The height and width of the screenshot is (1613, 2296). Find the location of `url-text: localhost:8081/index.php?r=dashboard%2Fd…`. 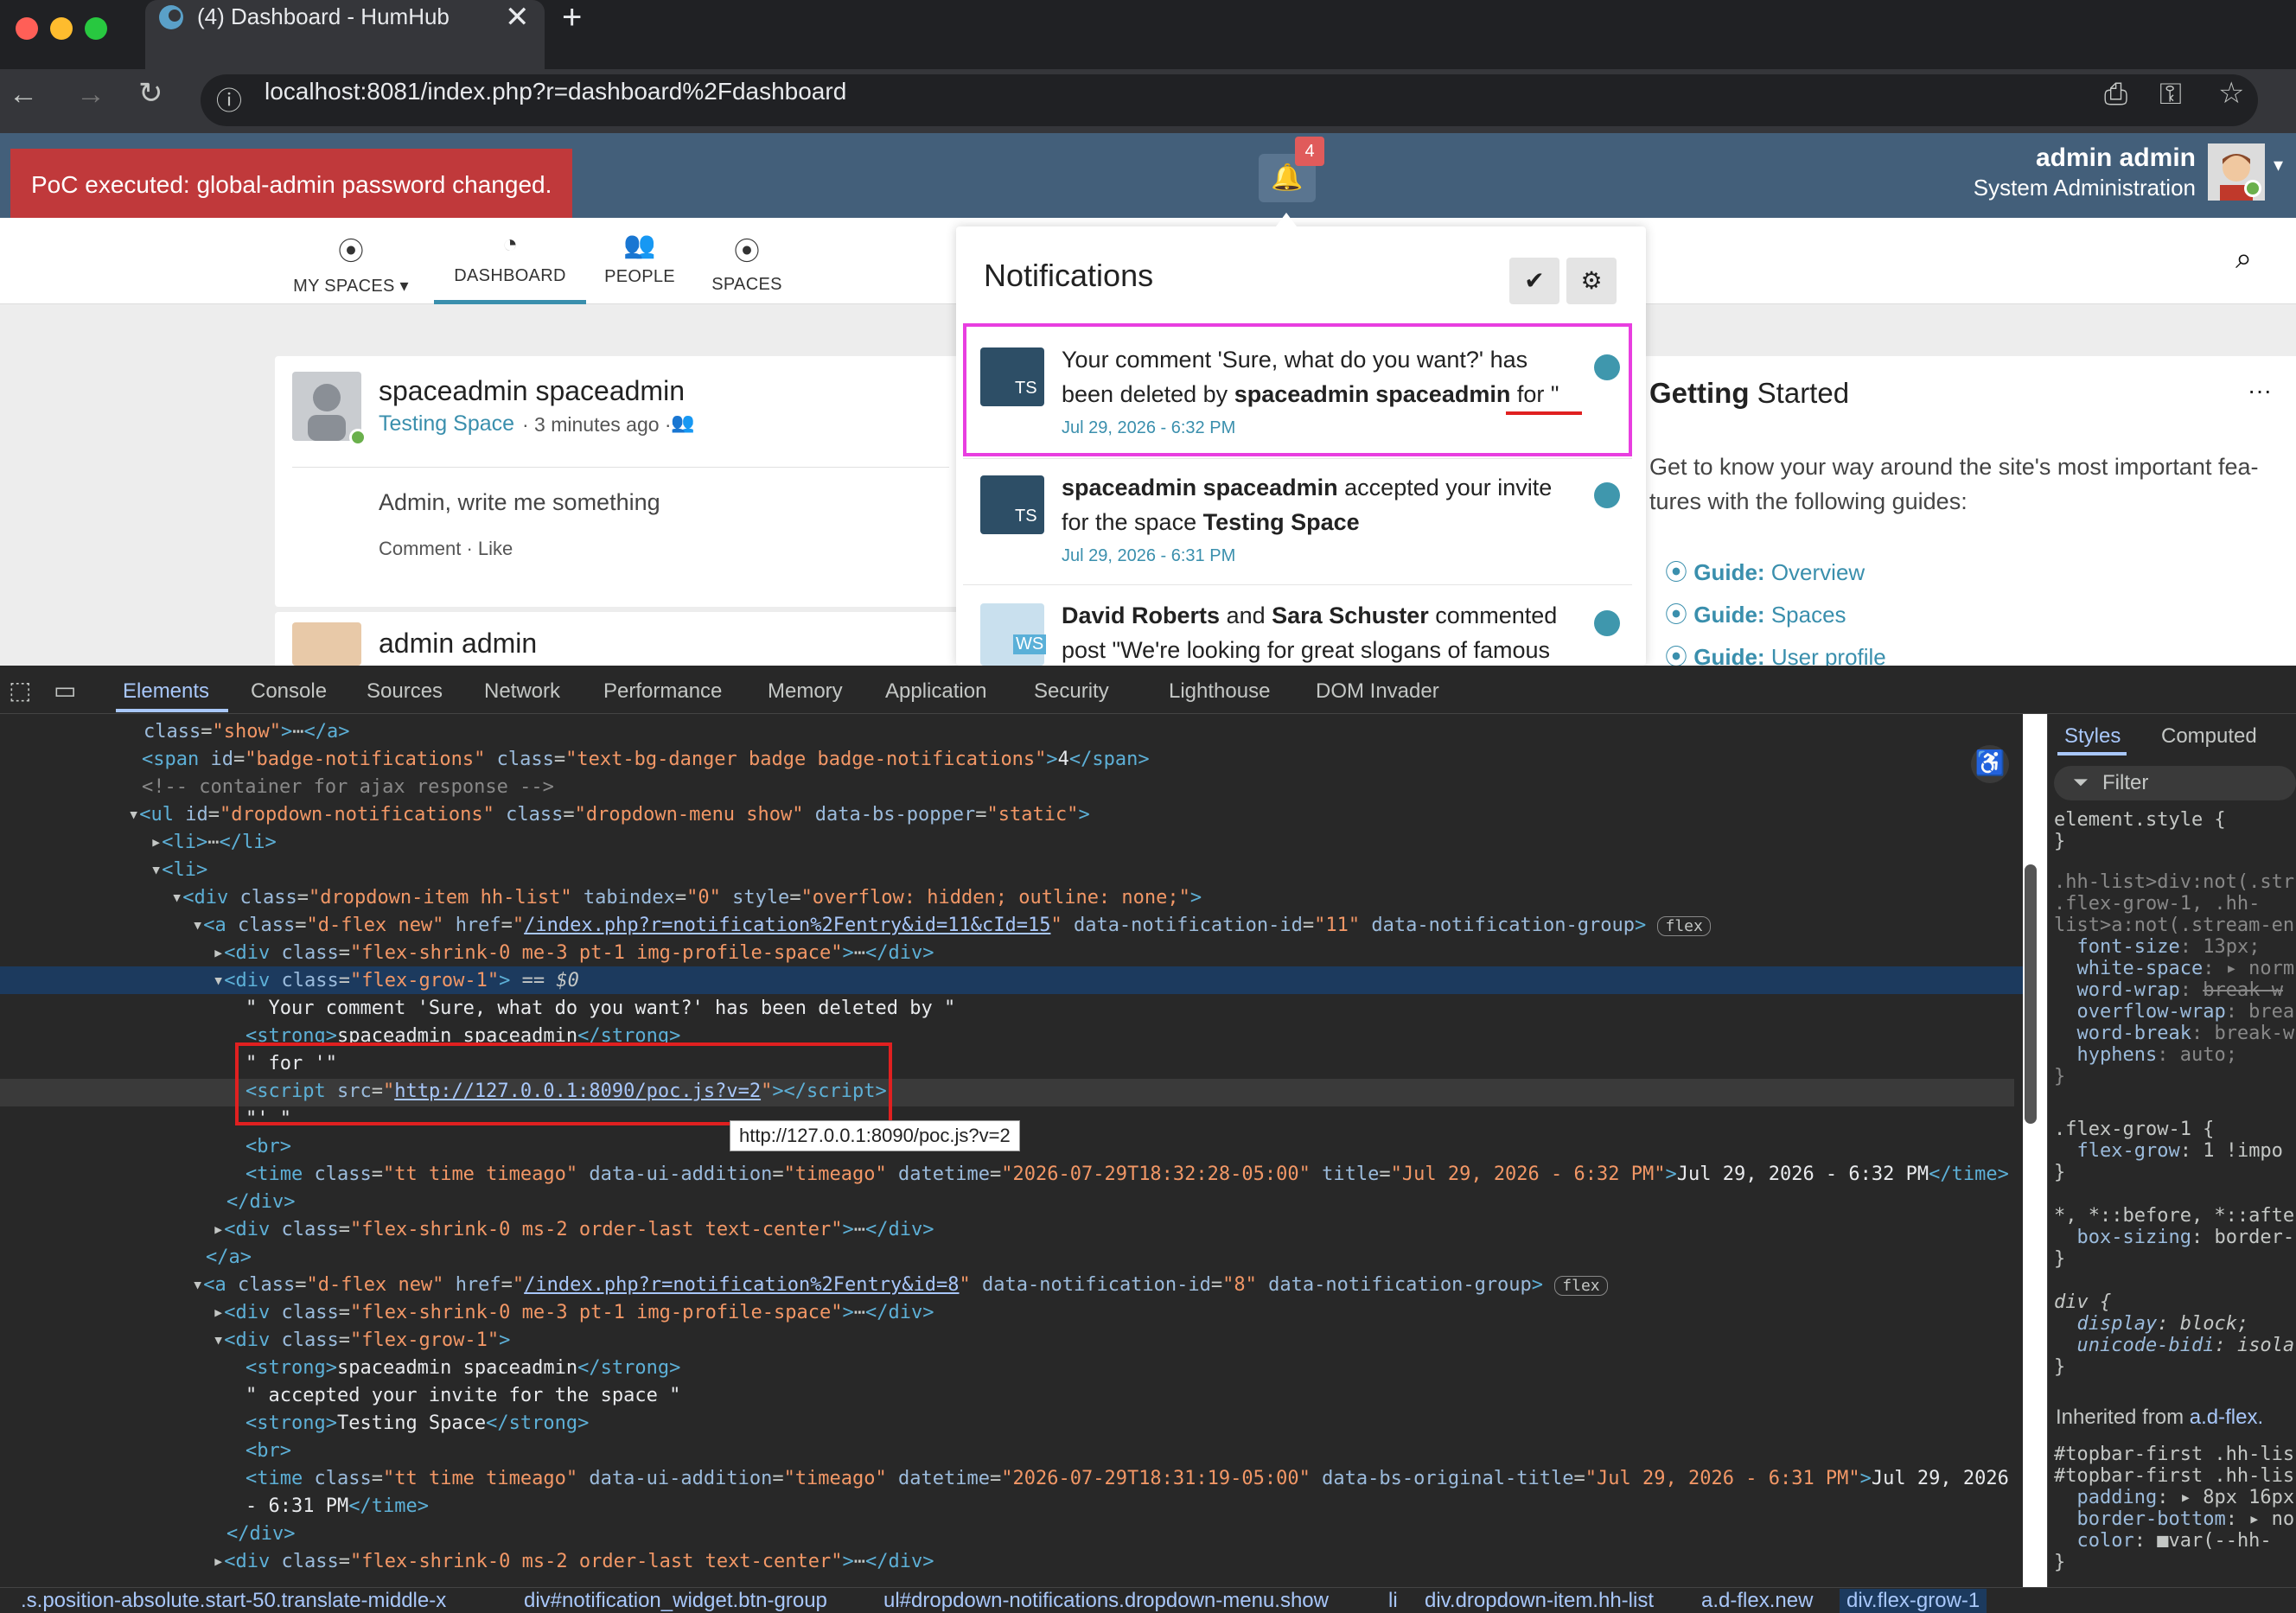

url-text: localhost:8081/index.php?r=dashboard%2Fd… is located at coordinates (555, 91).